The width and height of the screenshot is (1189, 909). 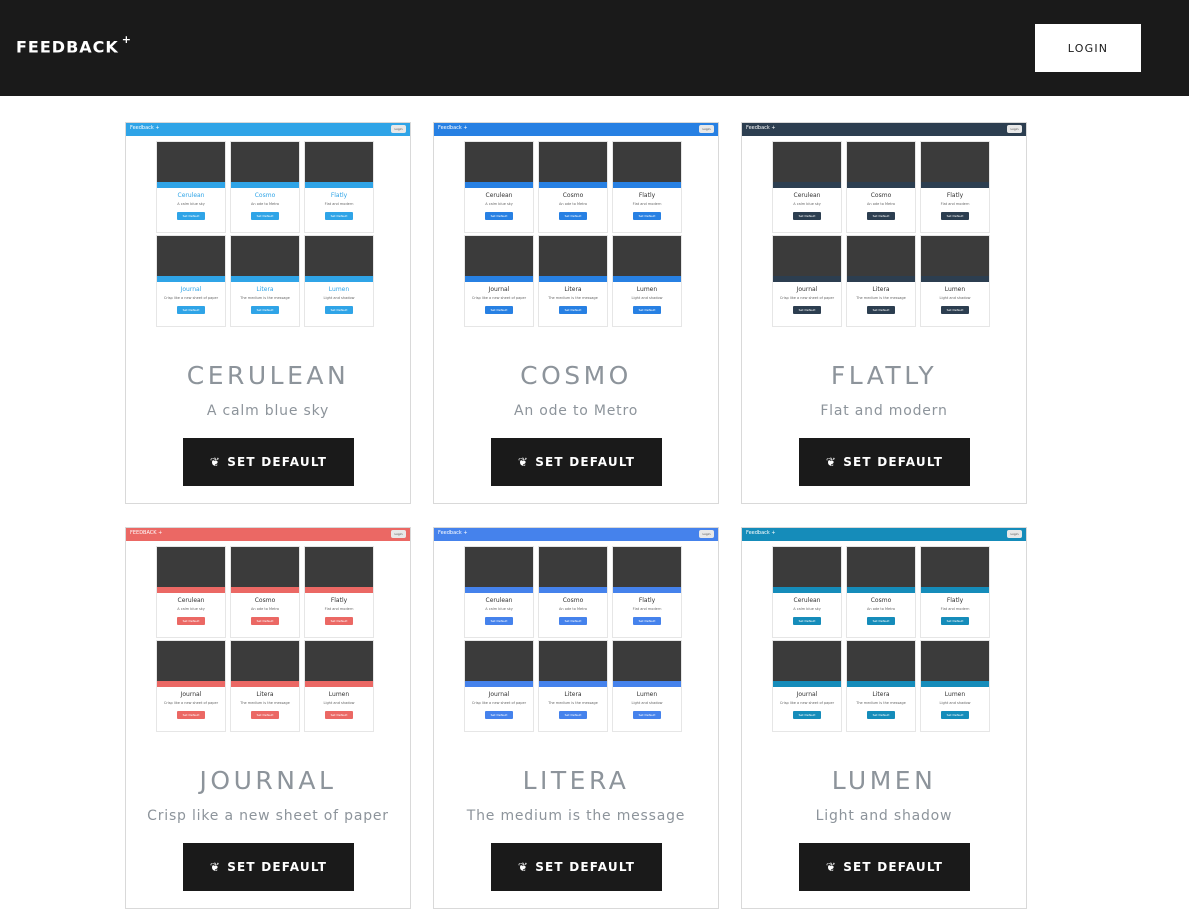 What do you see at coordinates (127, 39) in the screenshot?
I see `brand-plus: +` at bounding box center [127, 39].